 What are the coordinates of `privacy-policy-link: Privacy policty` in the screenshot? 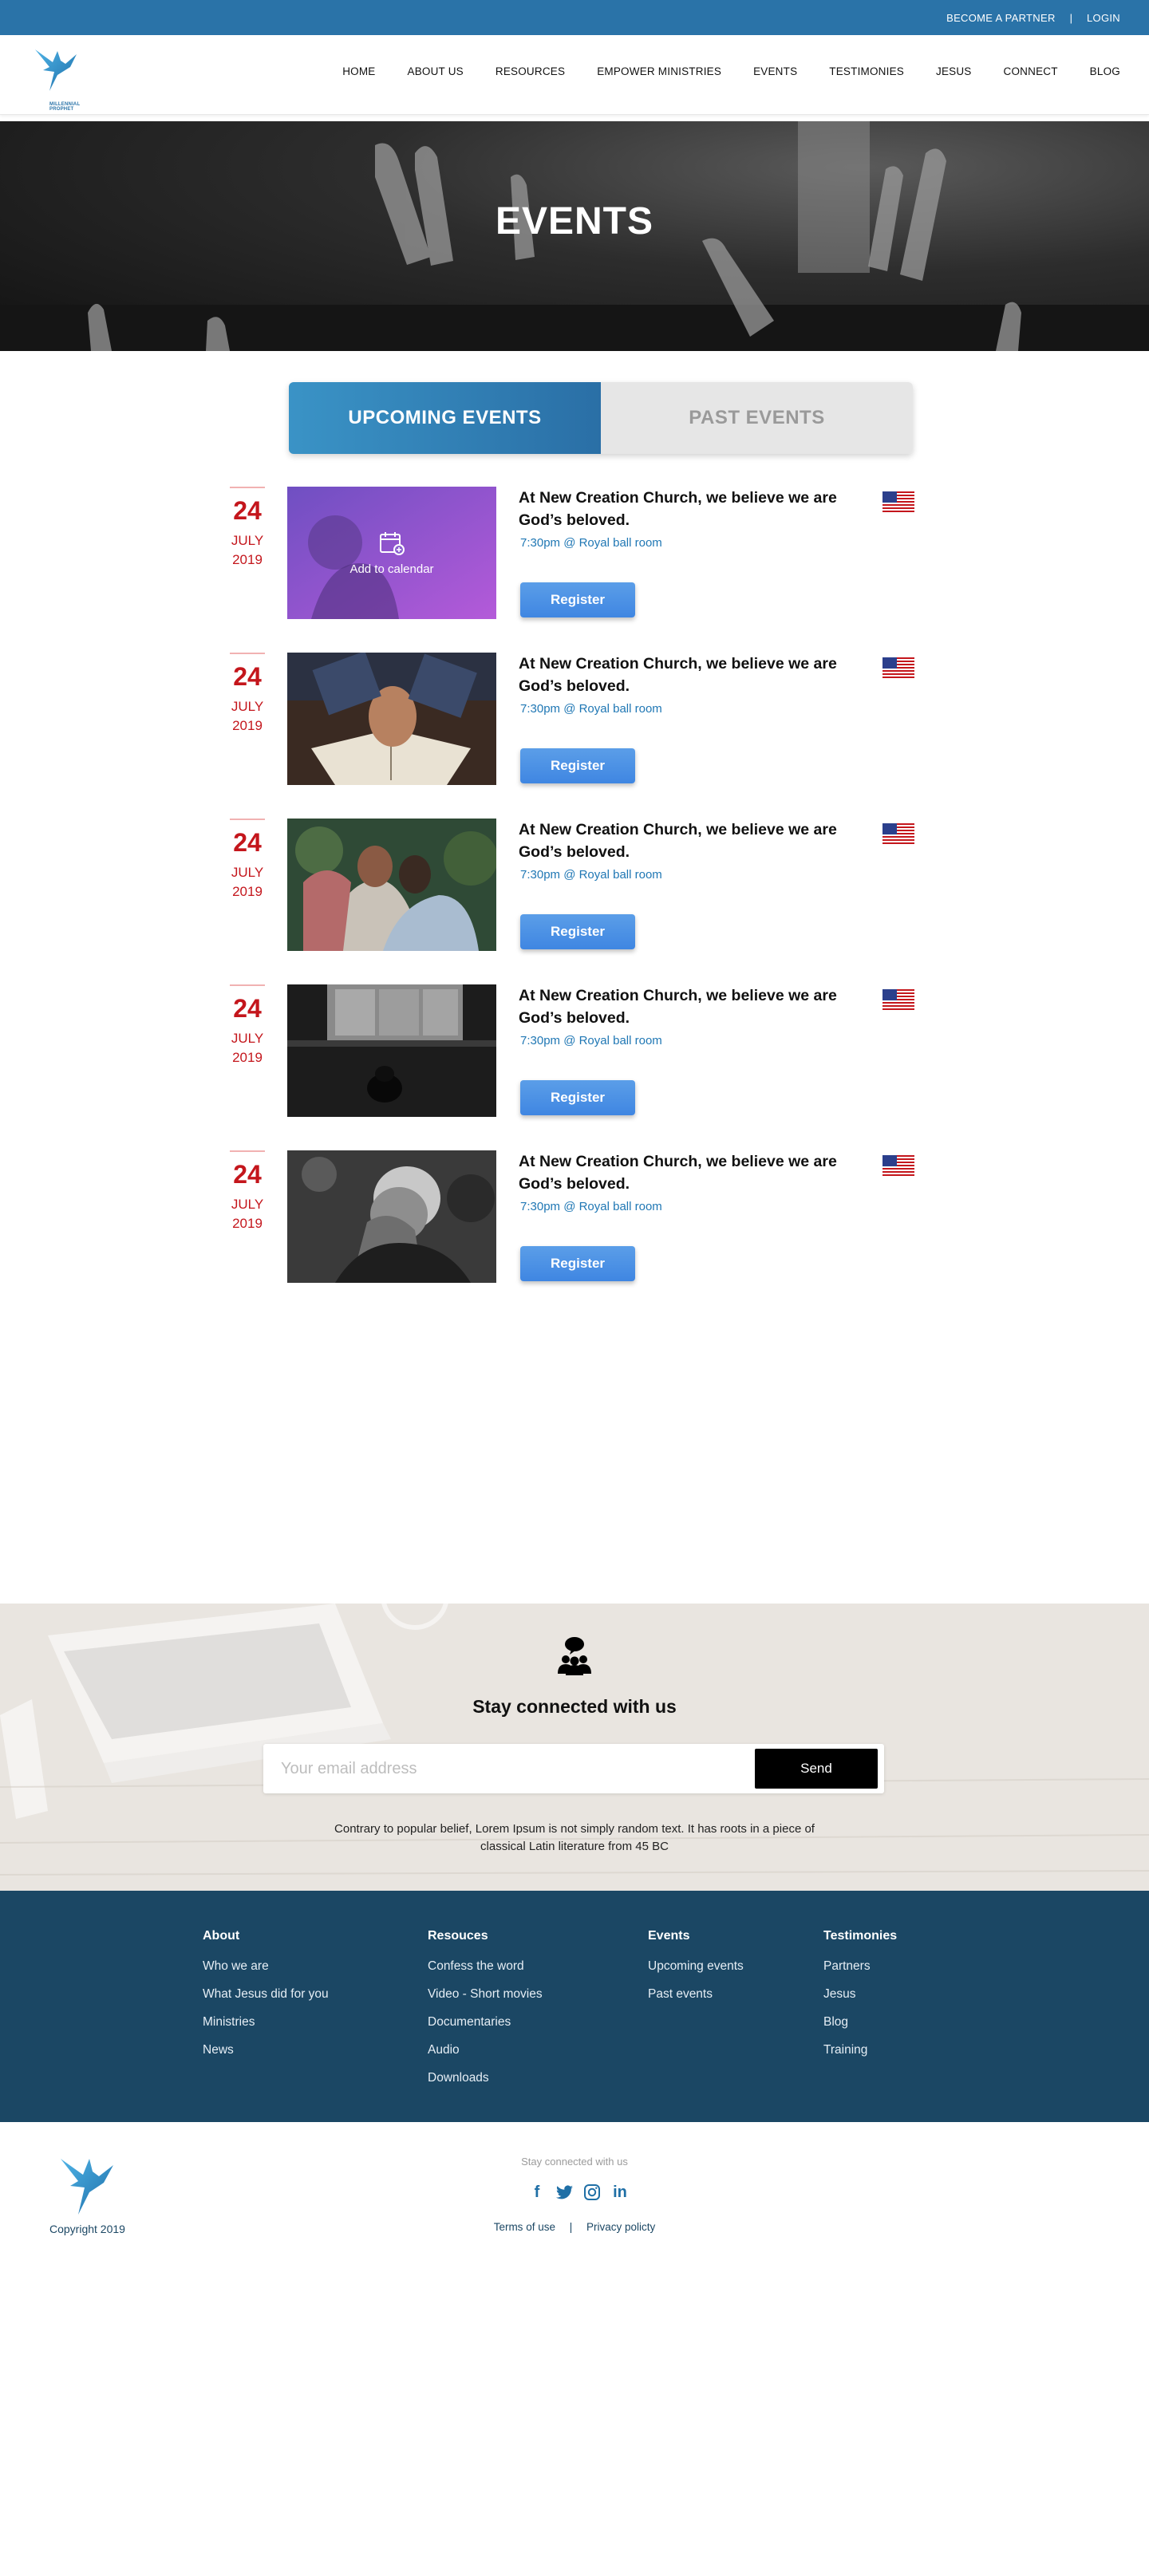 It's located at (620, 2227).